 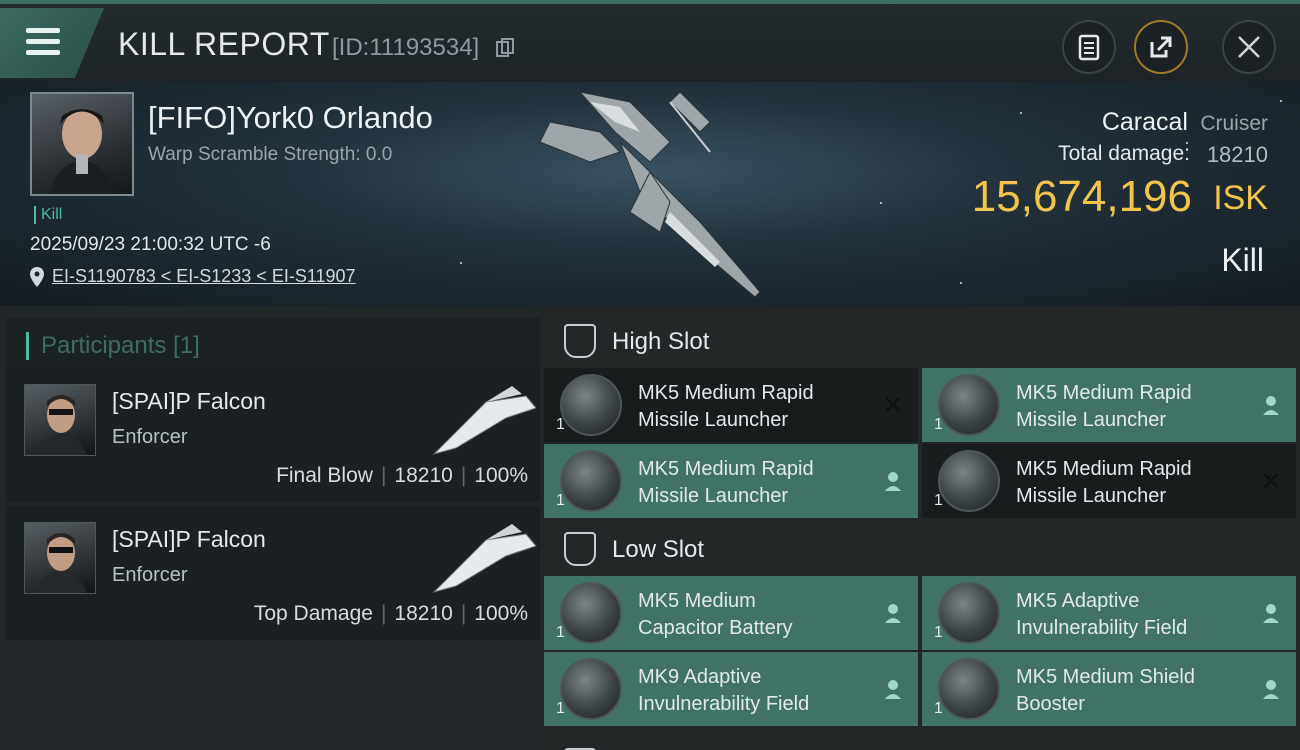 What do you see at coordinates (1240, 198) in the screenshot?
I see `isk-unit: ISK` at bounding box center [1240, 198].